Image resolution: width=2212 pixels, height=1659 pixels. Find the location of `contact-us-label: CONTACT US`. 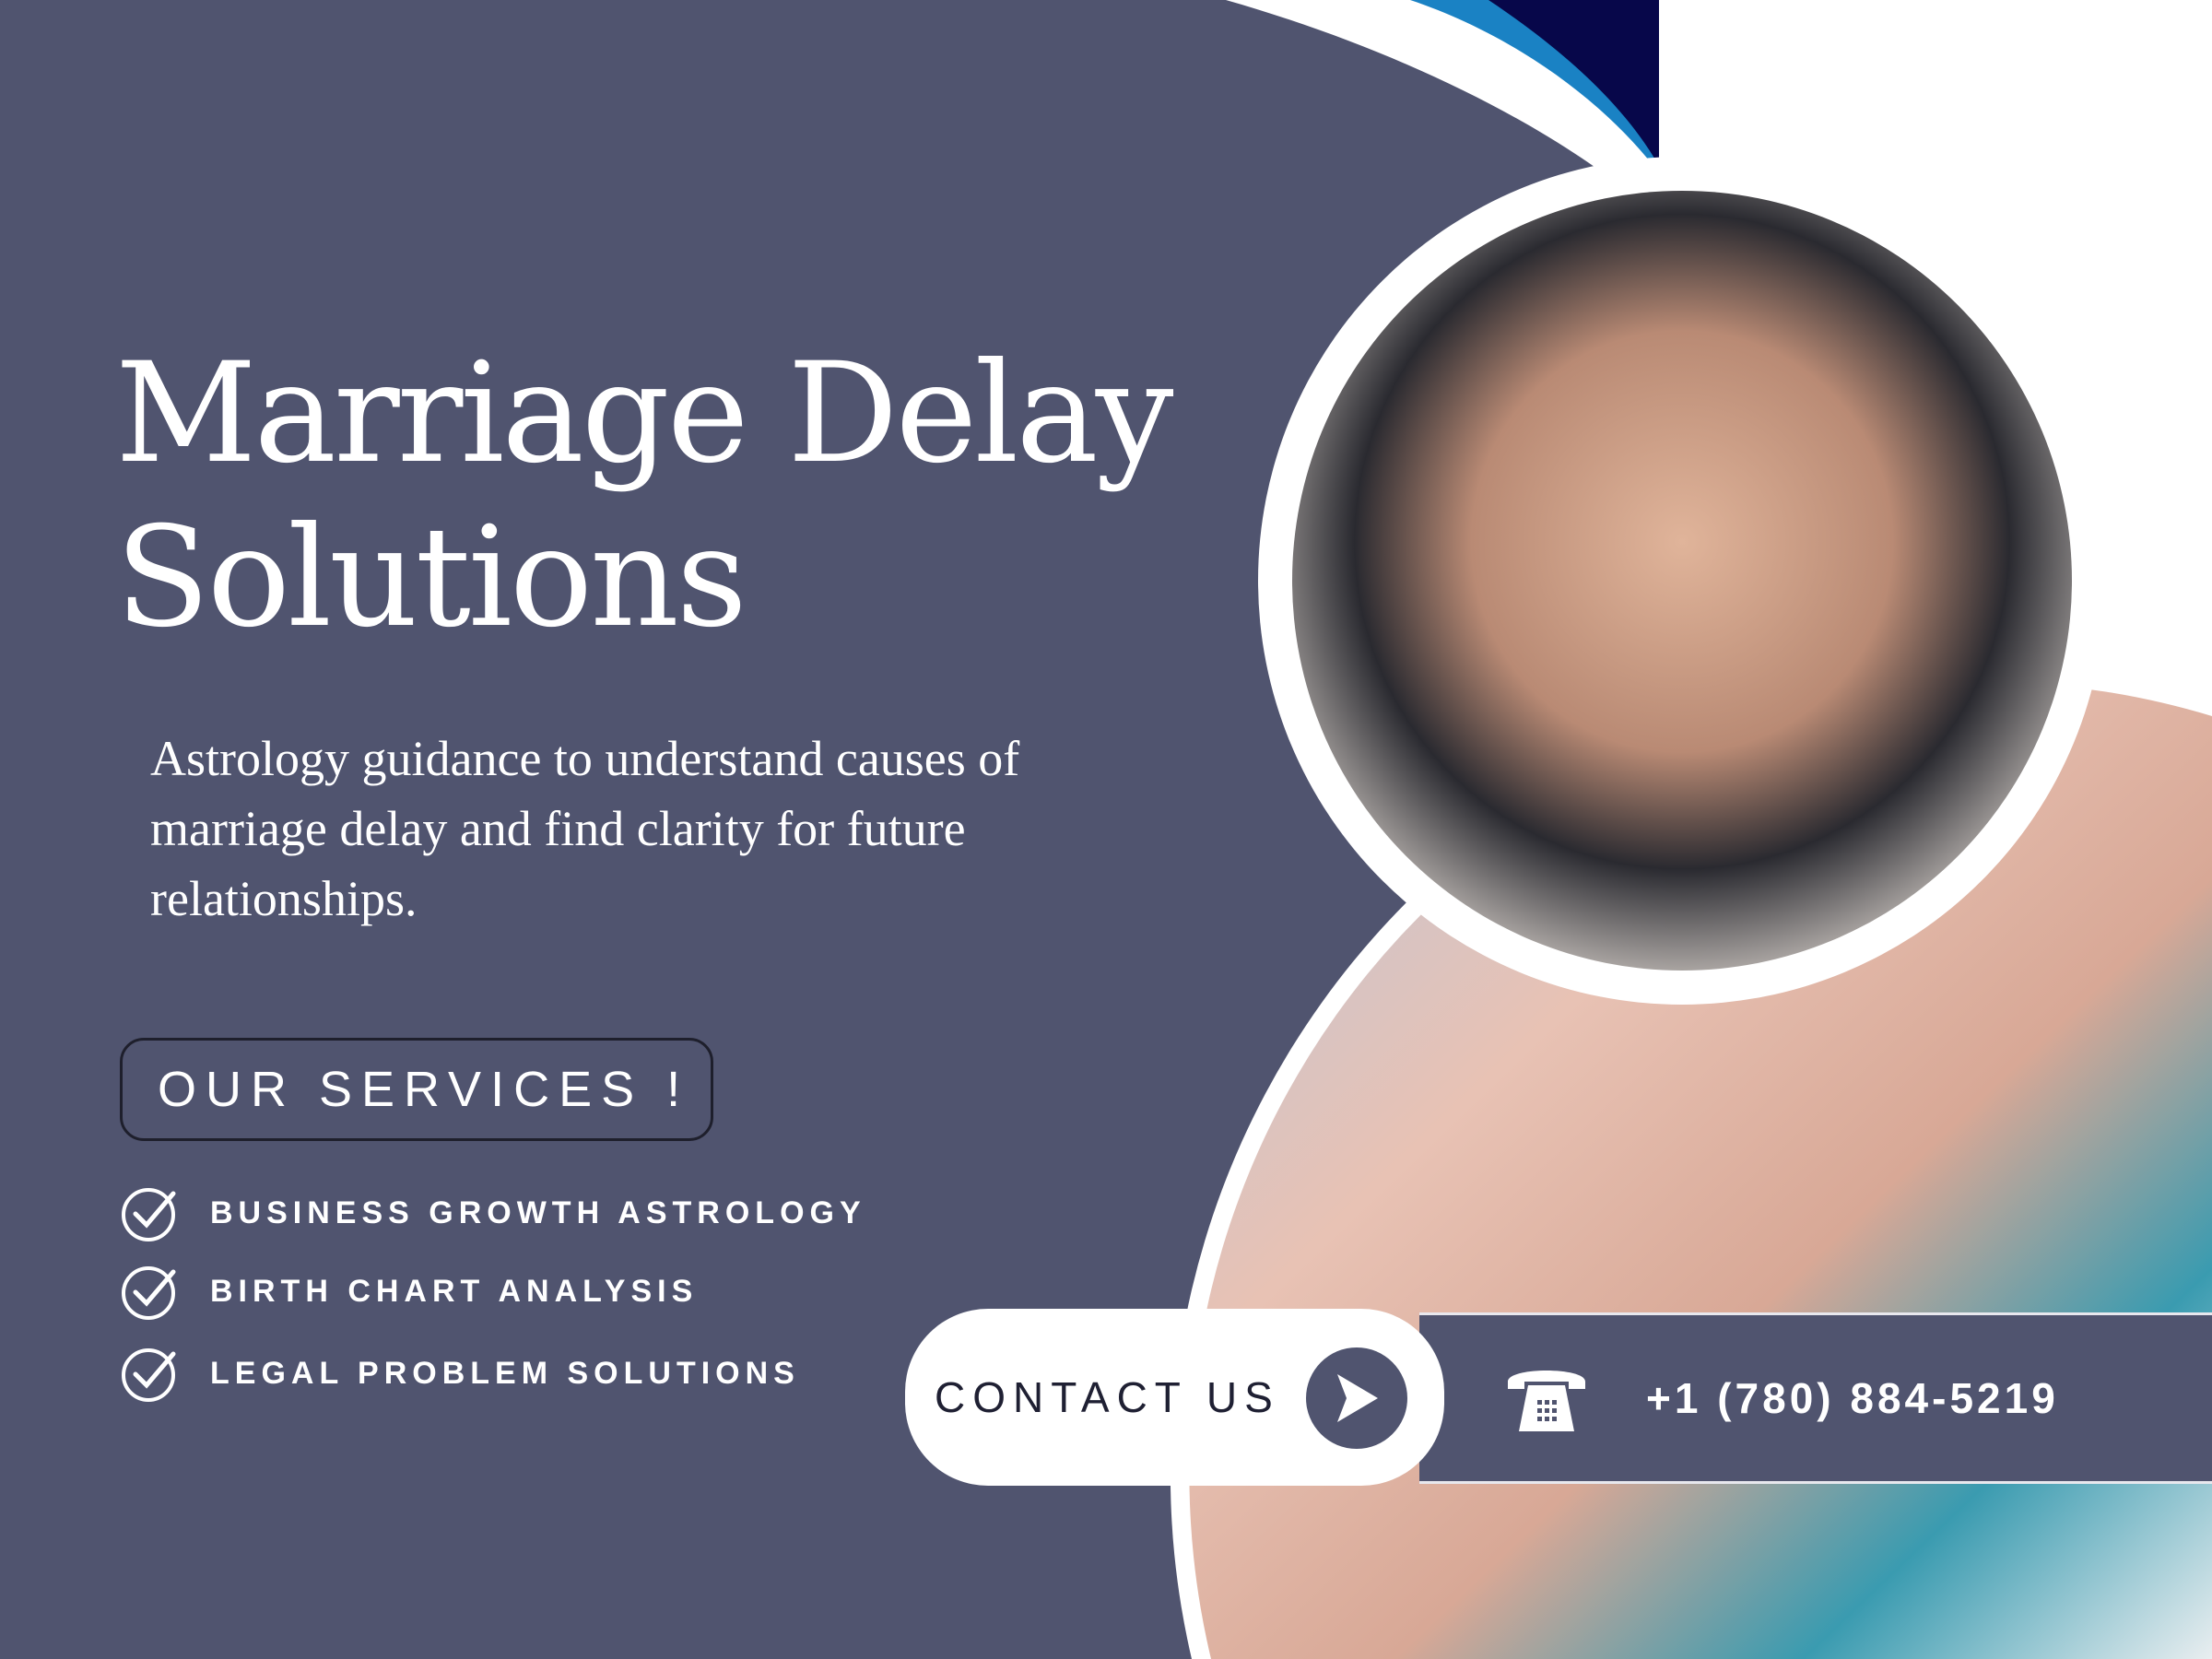

contact-us-label: CONTACT US is located at coordinates (1107, 1397).